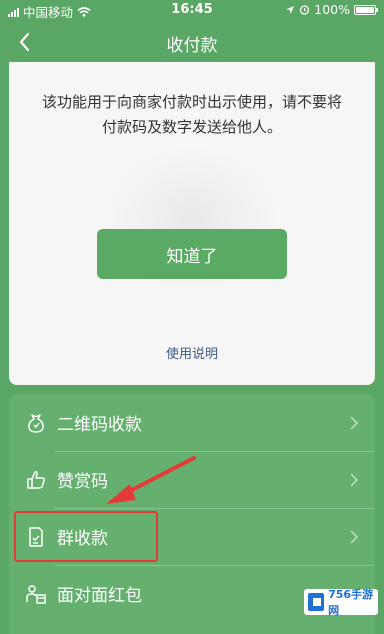 The height and width of the screenshot is (634, 384). I want to click on annotation-arrow-icon, so click(151, 480).